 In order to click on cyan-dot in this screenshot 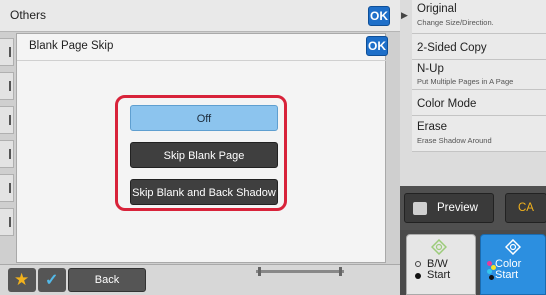, I will do `click(489, 271)`.